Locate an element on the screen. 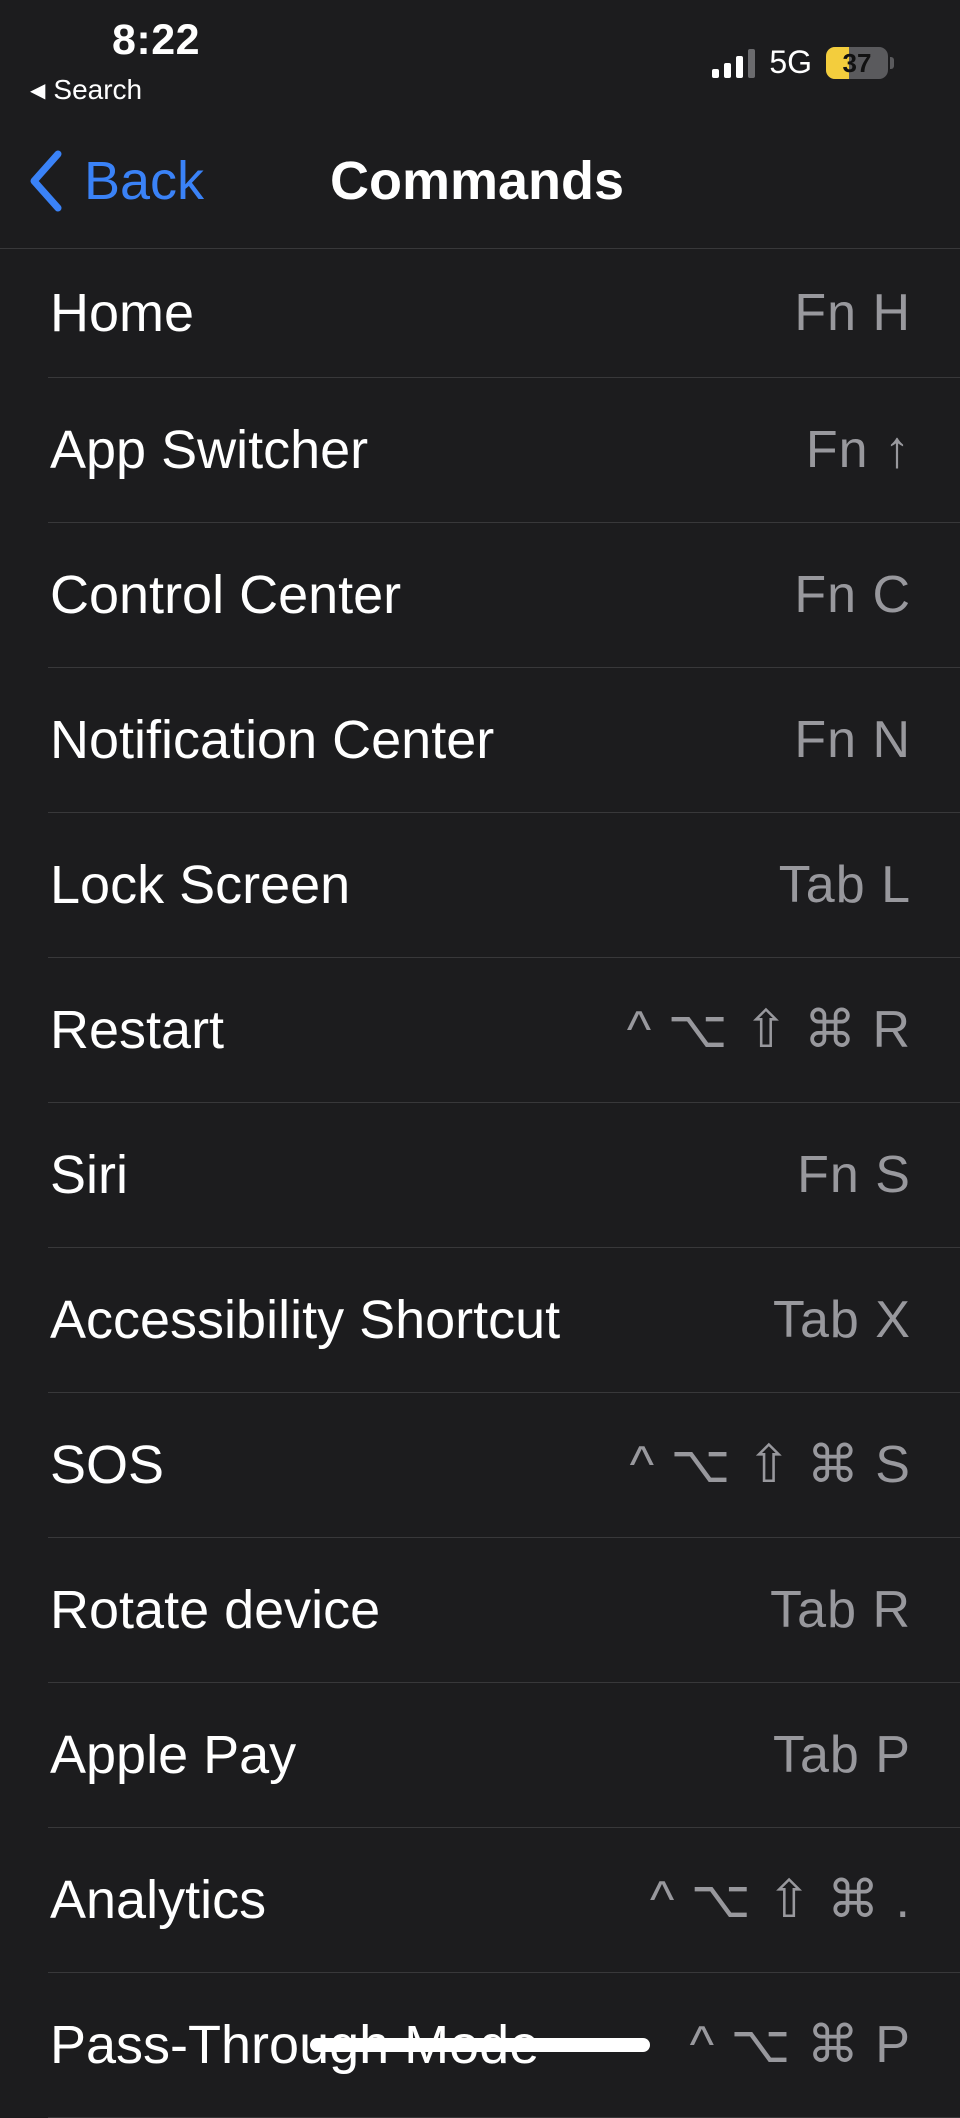  command-row-lock-screen: Lock Screen Tab L is located at coordinates (504, 885).